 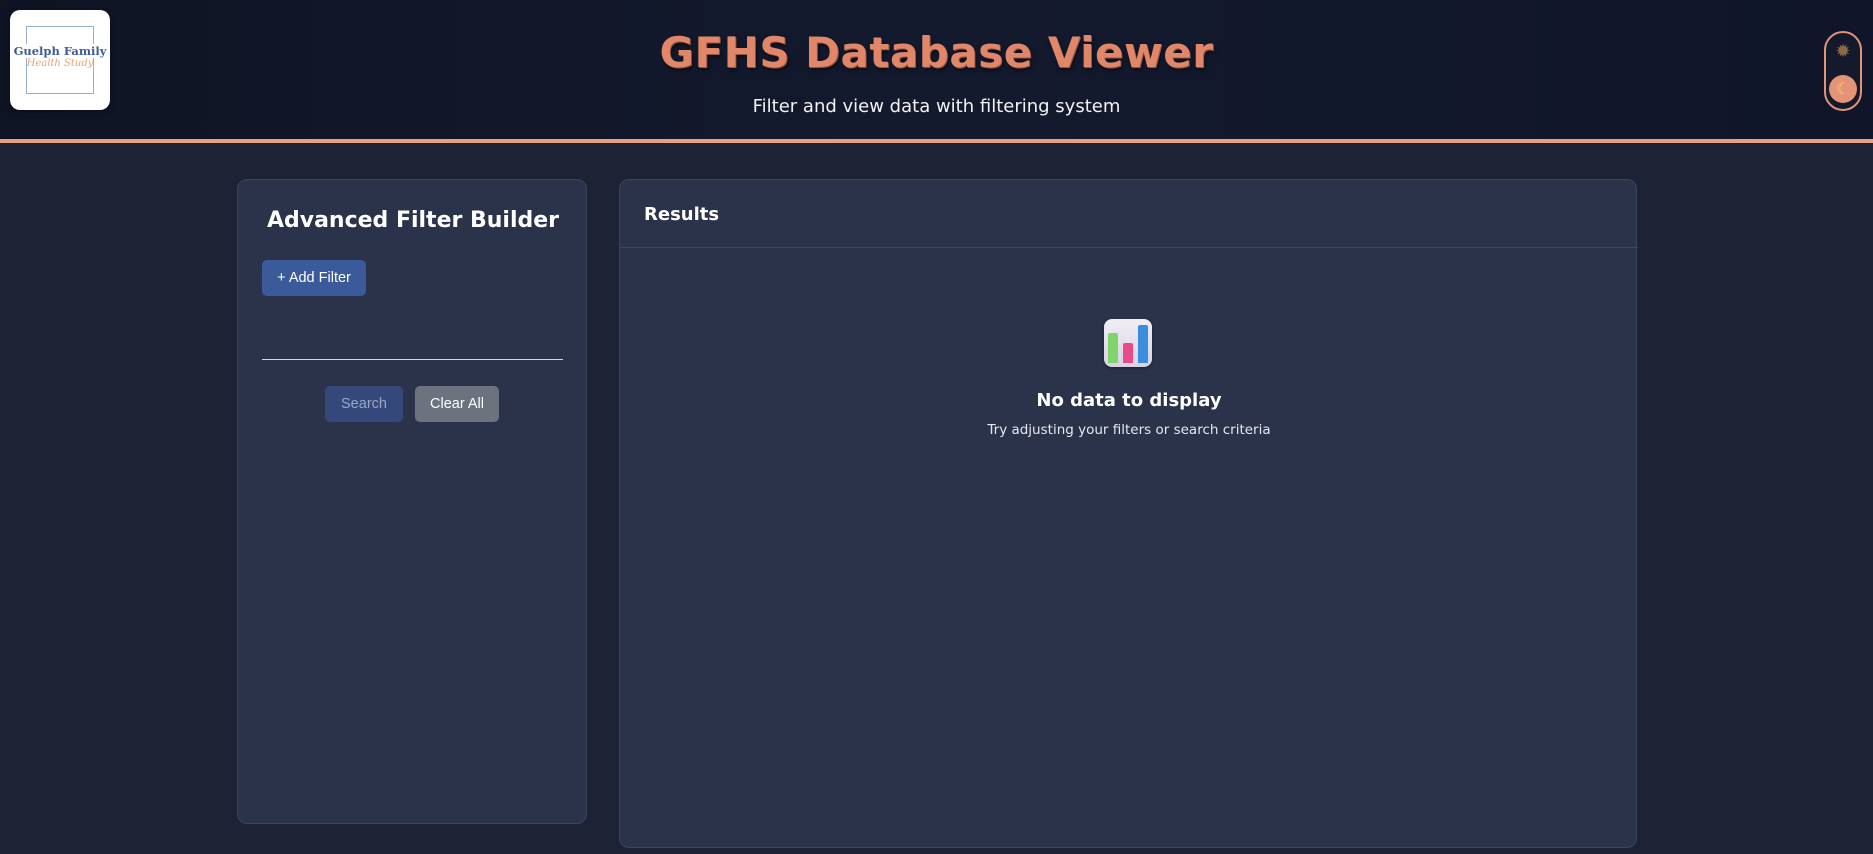 I want to click on theme-toggle: ✹ ☾, so click(x=1843, y=71).